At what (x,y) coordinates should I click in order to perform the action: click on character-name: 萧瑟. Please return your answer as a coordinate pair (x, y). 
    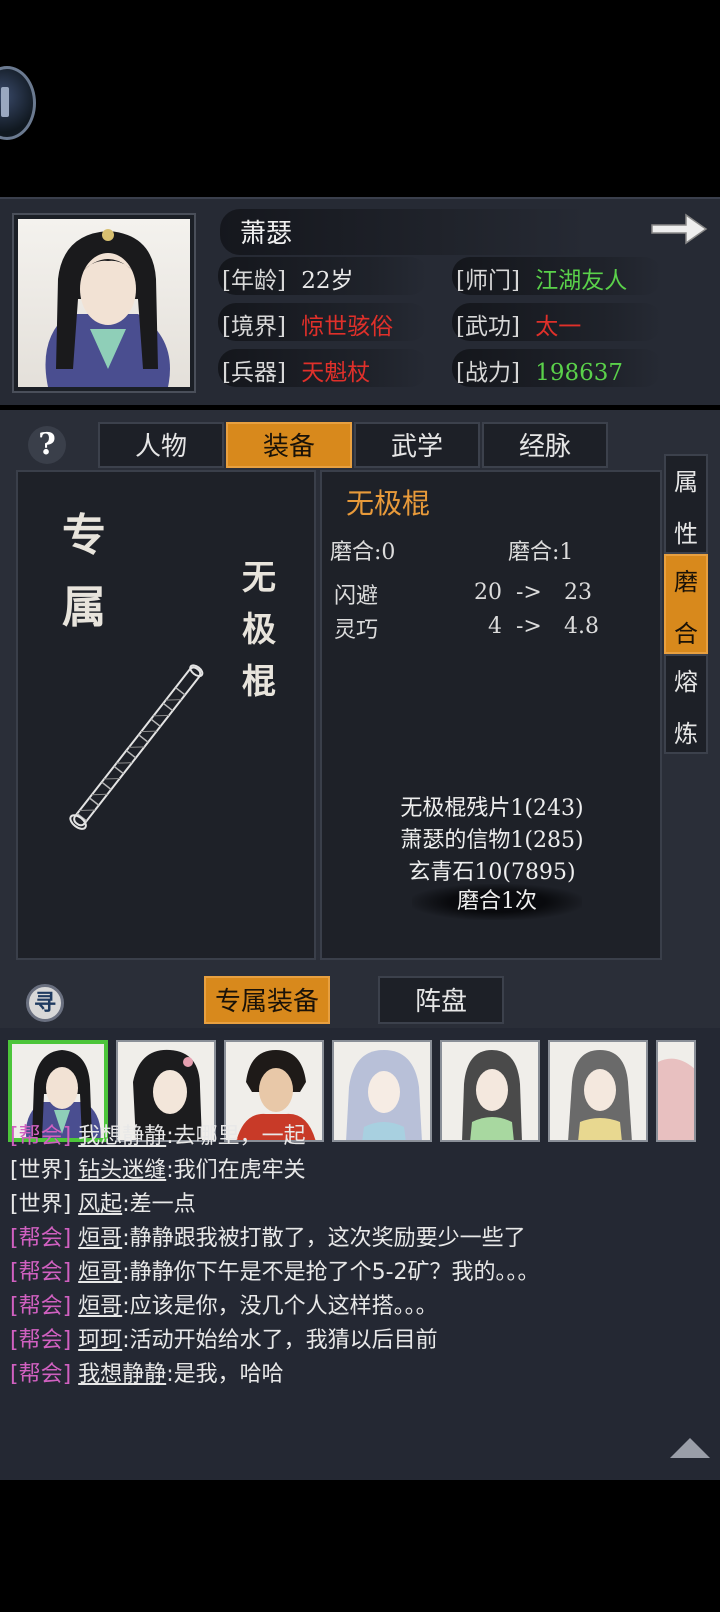
    Looking at the image, I should click on (266, 234).